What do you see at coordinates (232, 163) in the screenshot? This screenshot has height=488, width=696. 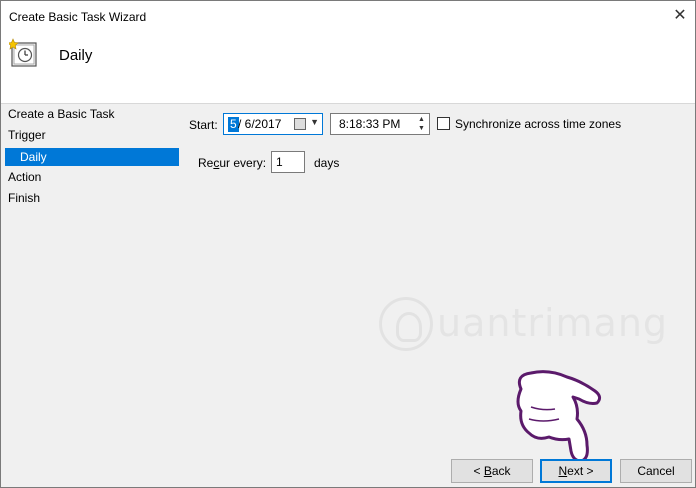 I see `recur-every-label: Recur every:` at bounding box center [232, 163].